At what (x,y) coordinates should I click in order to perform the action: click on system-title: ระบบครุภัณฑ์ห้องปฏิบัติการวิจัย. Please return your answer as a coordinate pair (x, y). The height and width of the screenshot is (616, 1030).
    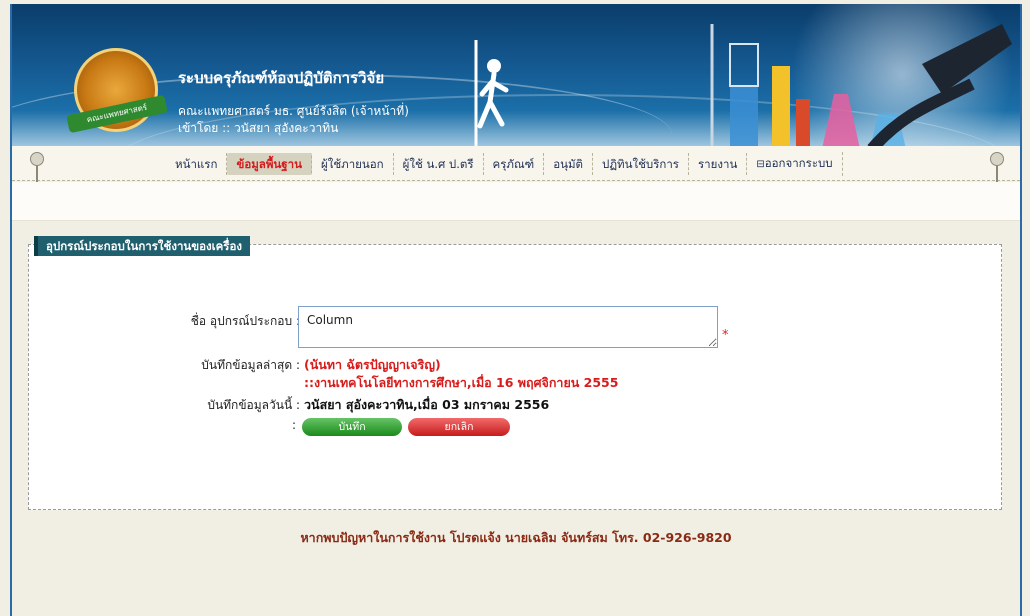
    Looking at the image, I should click on (281, 78).